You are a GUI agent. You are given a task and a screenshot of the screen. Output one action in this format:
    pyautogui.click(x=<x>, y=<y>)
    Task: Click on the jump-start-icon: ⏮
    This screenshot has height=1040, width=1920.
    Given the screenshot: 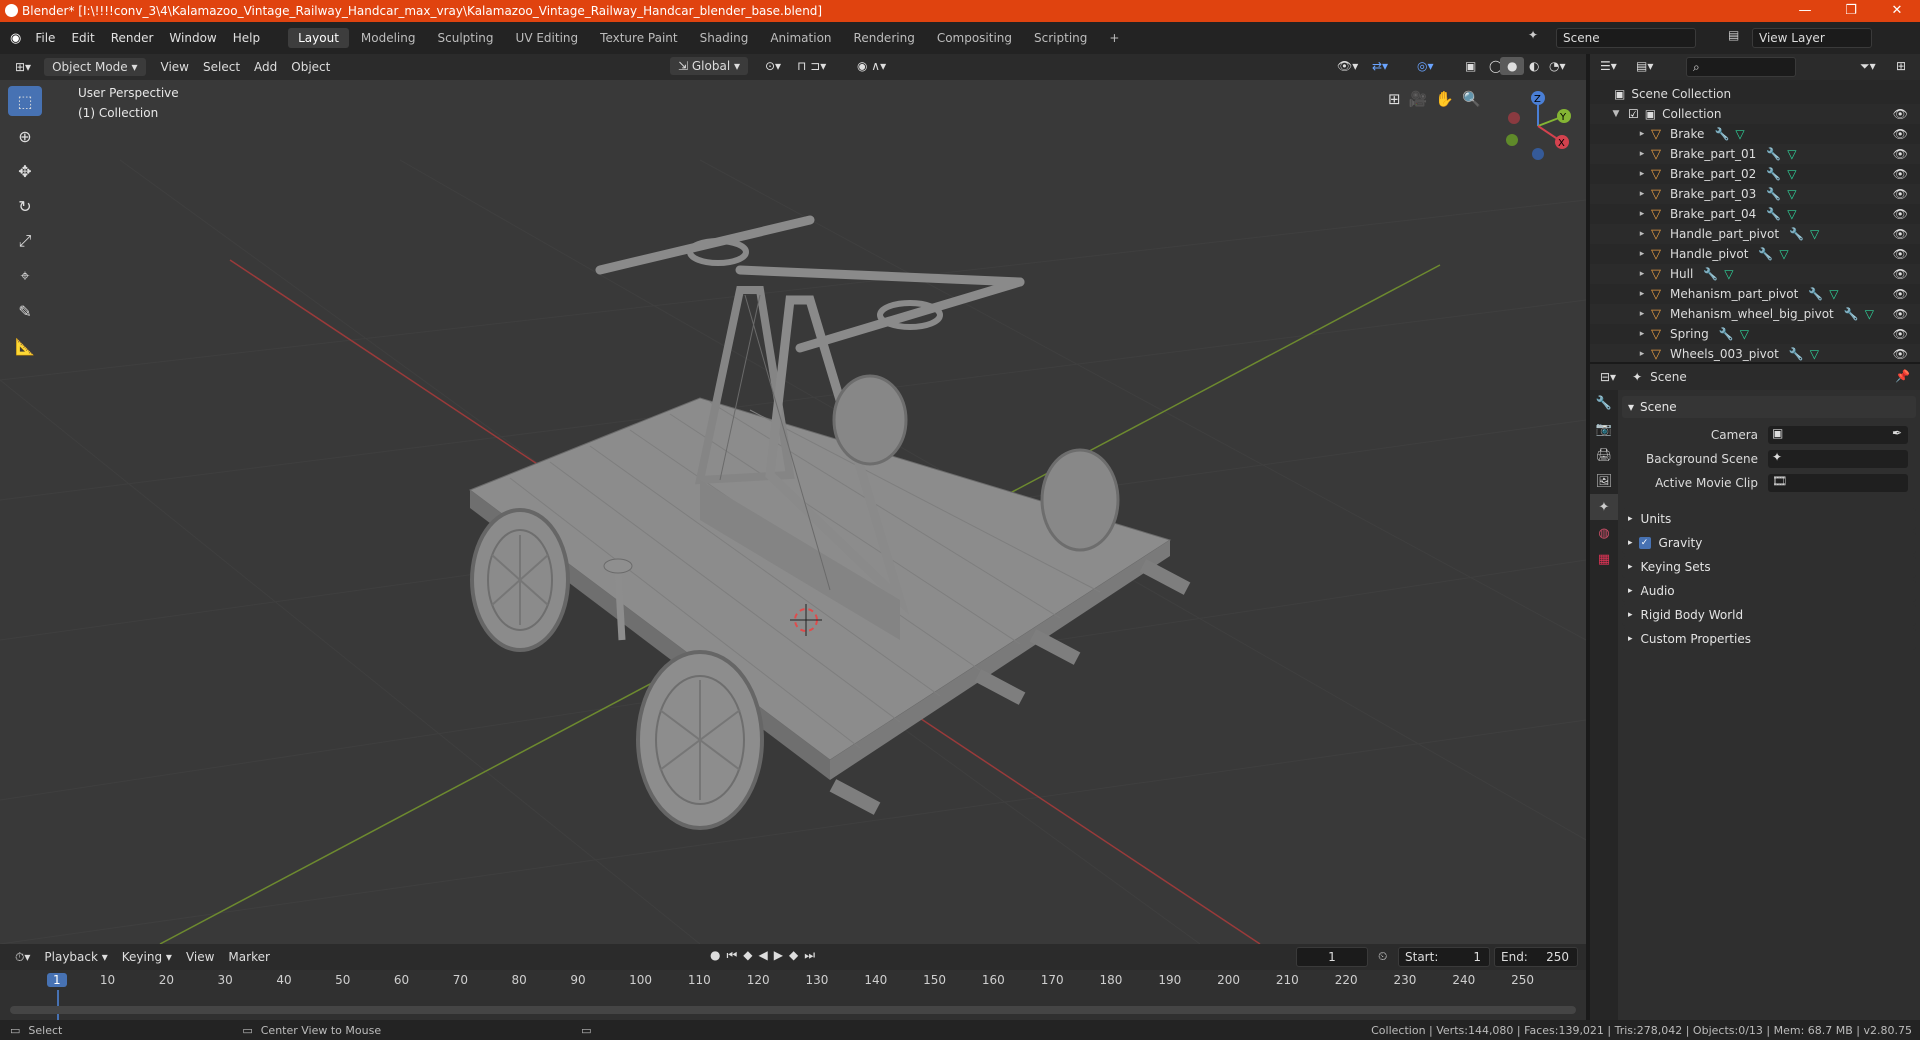 What is the action you would take?
    pyautogui.click(x=731, y=955)
    